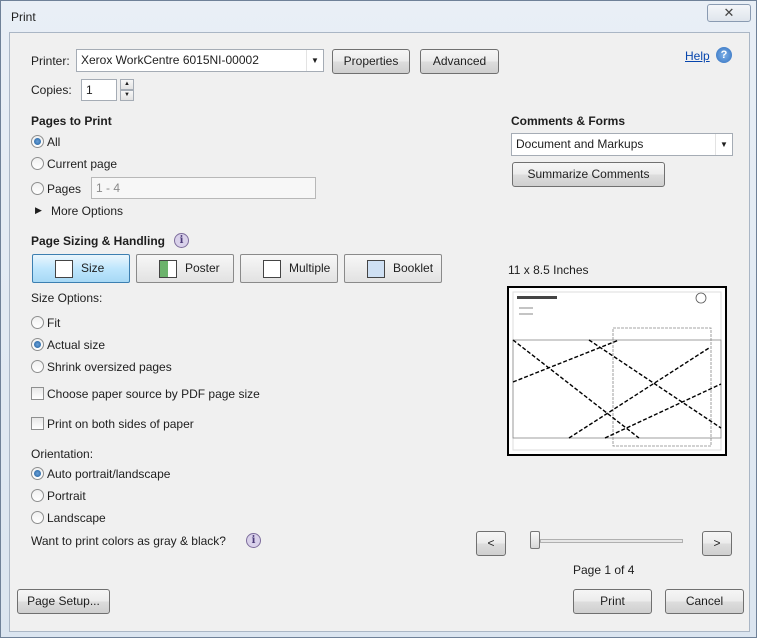 This screenshot has height=638, width=757. I want to click on portrait-radio, so click(37, 495).